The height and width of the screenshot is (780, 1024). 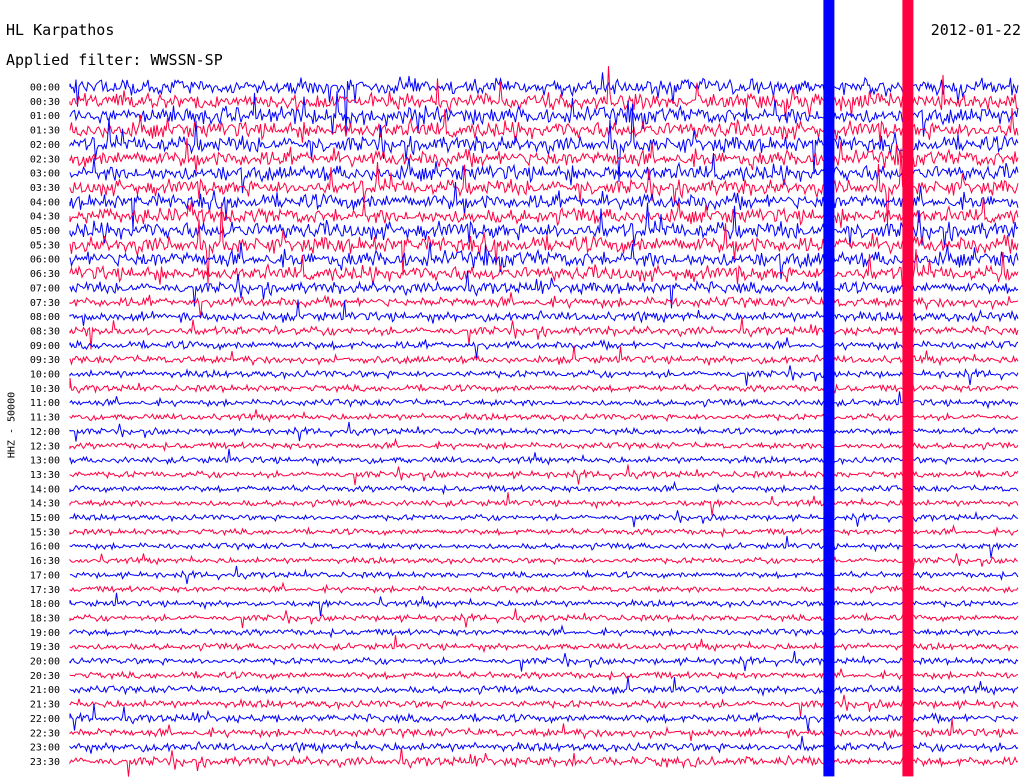 What do you see at coordinates (45, 188) in the screenshot?
I see `time-tick-label: 03:30` at bounding box center [45, 188].